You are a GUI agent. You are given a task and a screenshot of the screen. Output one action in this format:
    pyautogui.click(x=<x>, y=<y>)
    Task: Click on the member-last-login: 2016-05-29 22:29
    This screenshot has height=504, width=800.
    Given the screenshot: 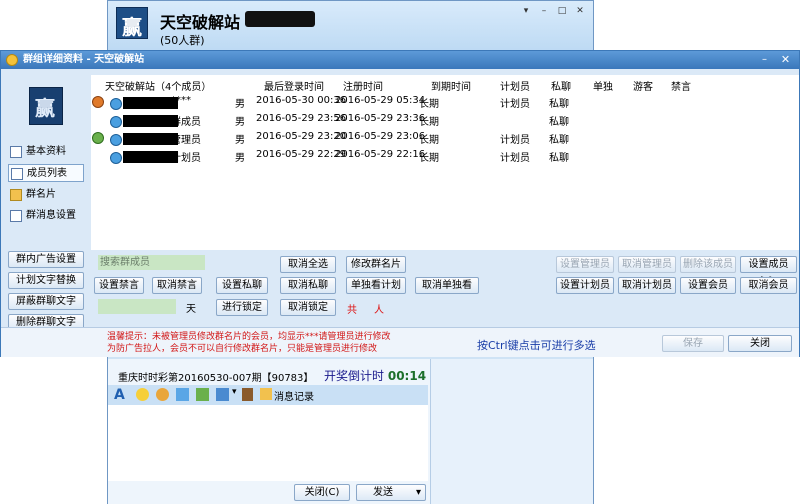 What is the action you would take?
    pyautogui.click(x=301, y=154)
    